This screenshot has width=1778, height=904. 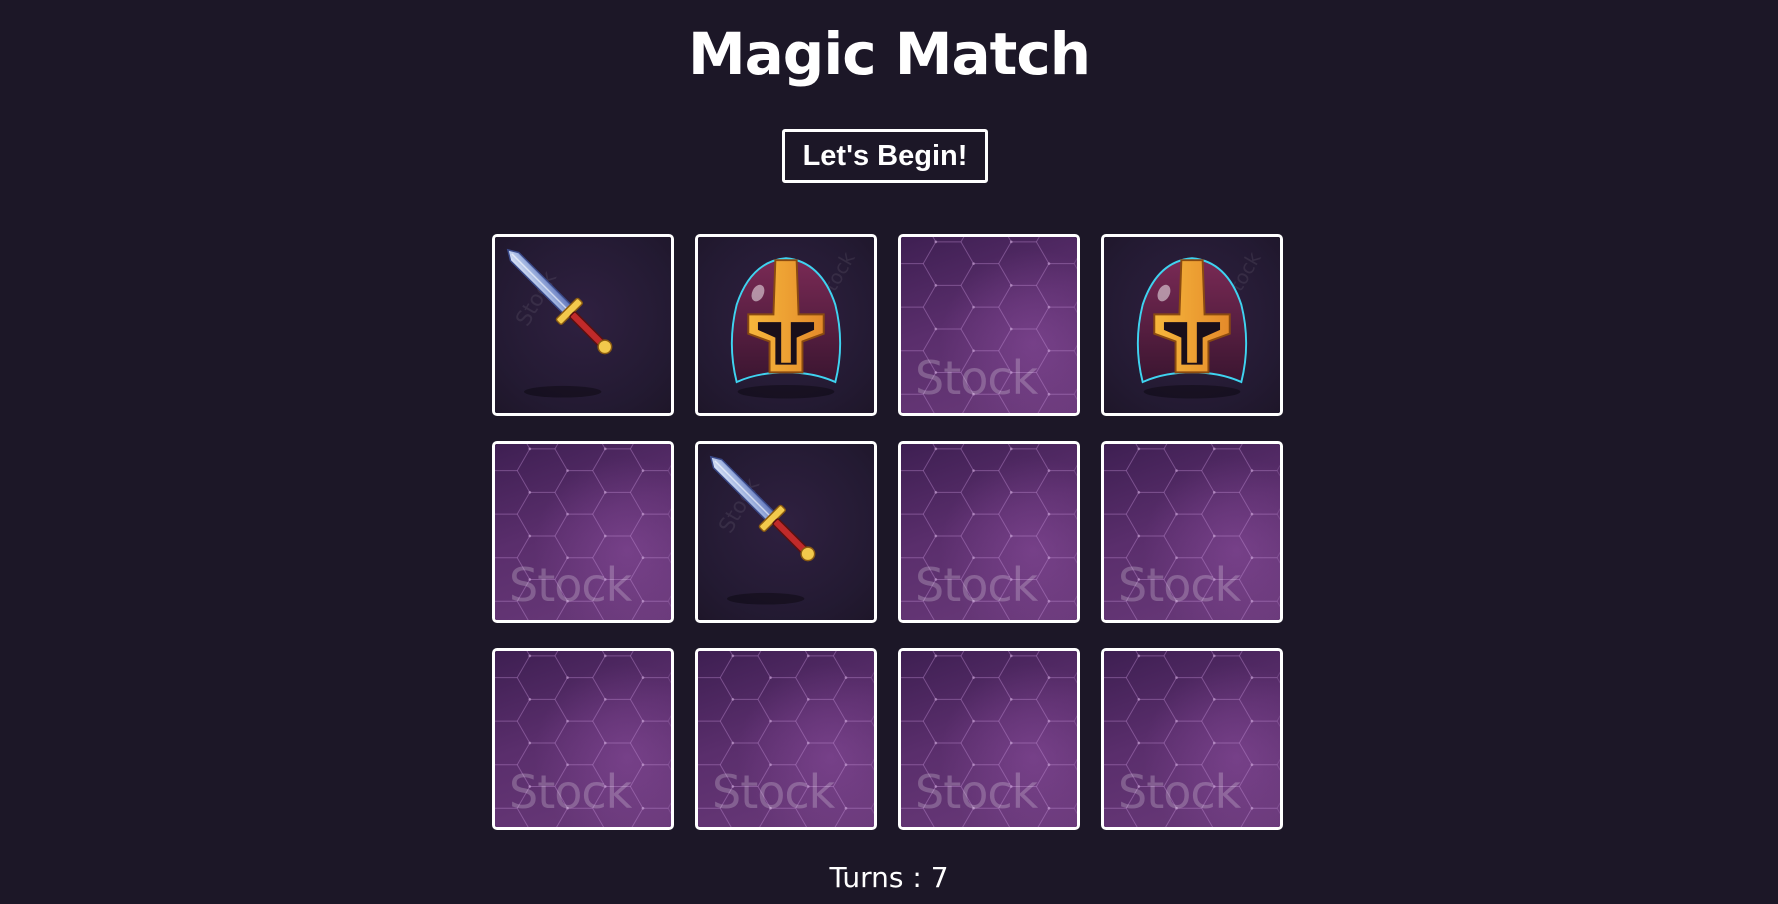 I want to click on card-4: Stock, so click(x=1192, y=325).